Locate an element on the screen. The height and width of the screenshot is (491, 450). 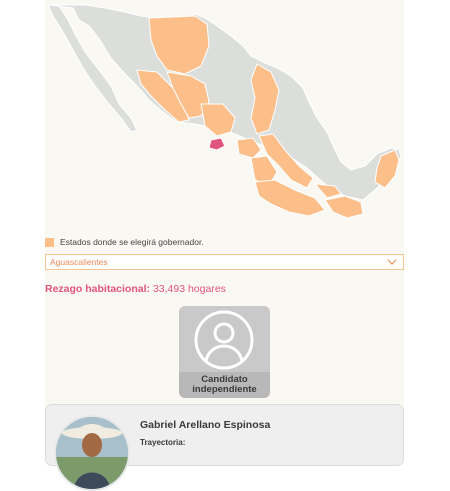
person-trayectoria-label: Trayectoria: is located at coordinates (163, 442).